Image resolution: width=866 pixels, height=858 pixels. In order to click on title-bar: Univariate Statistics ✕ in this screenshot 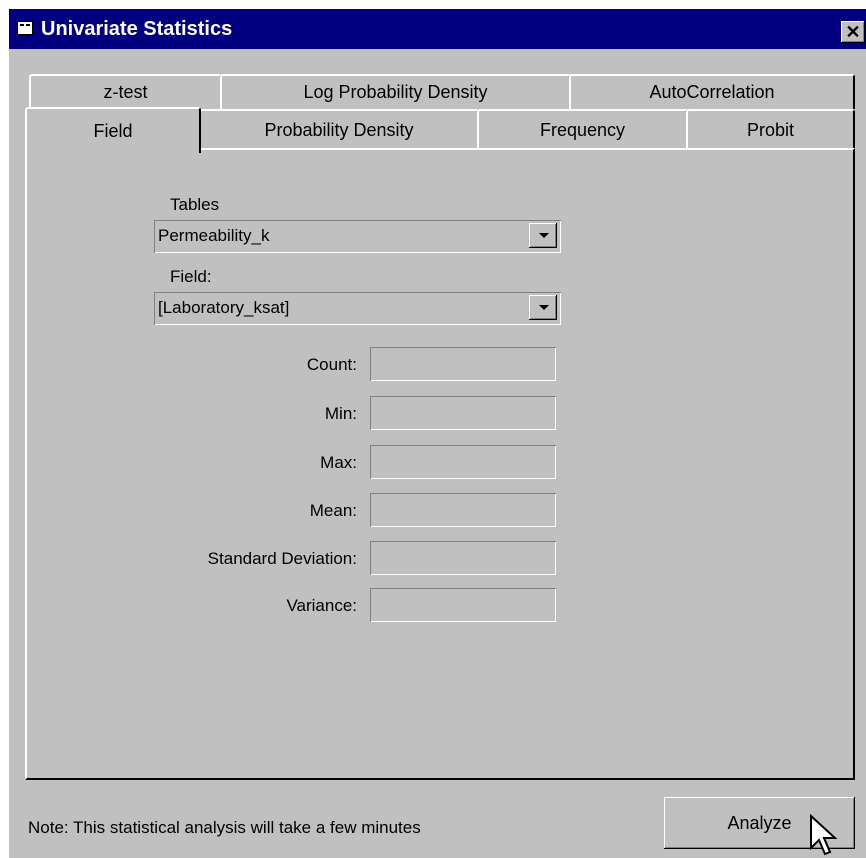, I will do `click(437, 29)`.